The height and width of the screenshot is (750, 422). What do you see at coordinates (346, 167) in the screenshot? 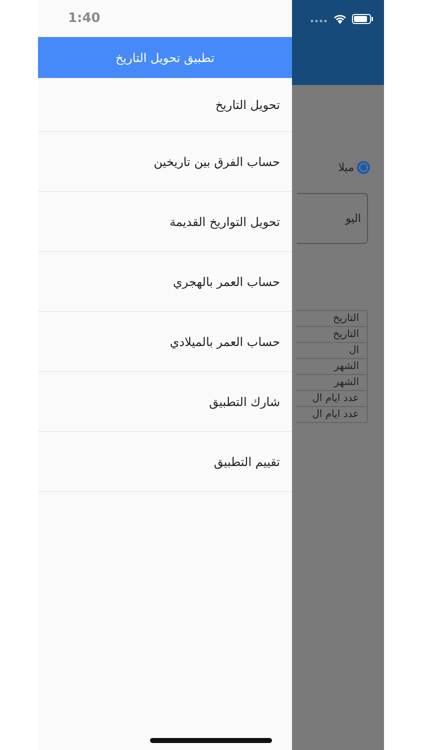
I see `radio-label: ميلا` at bounding box center [346, 167].